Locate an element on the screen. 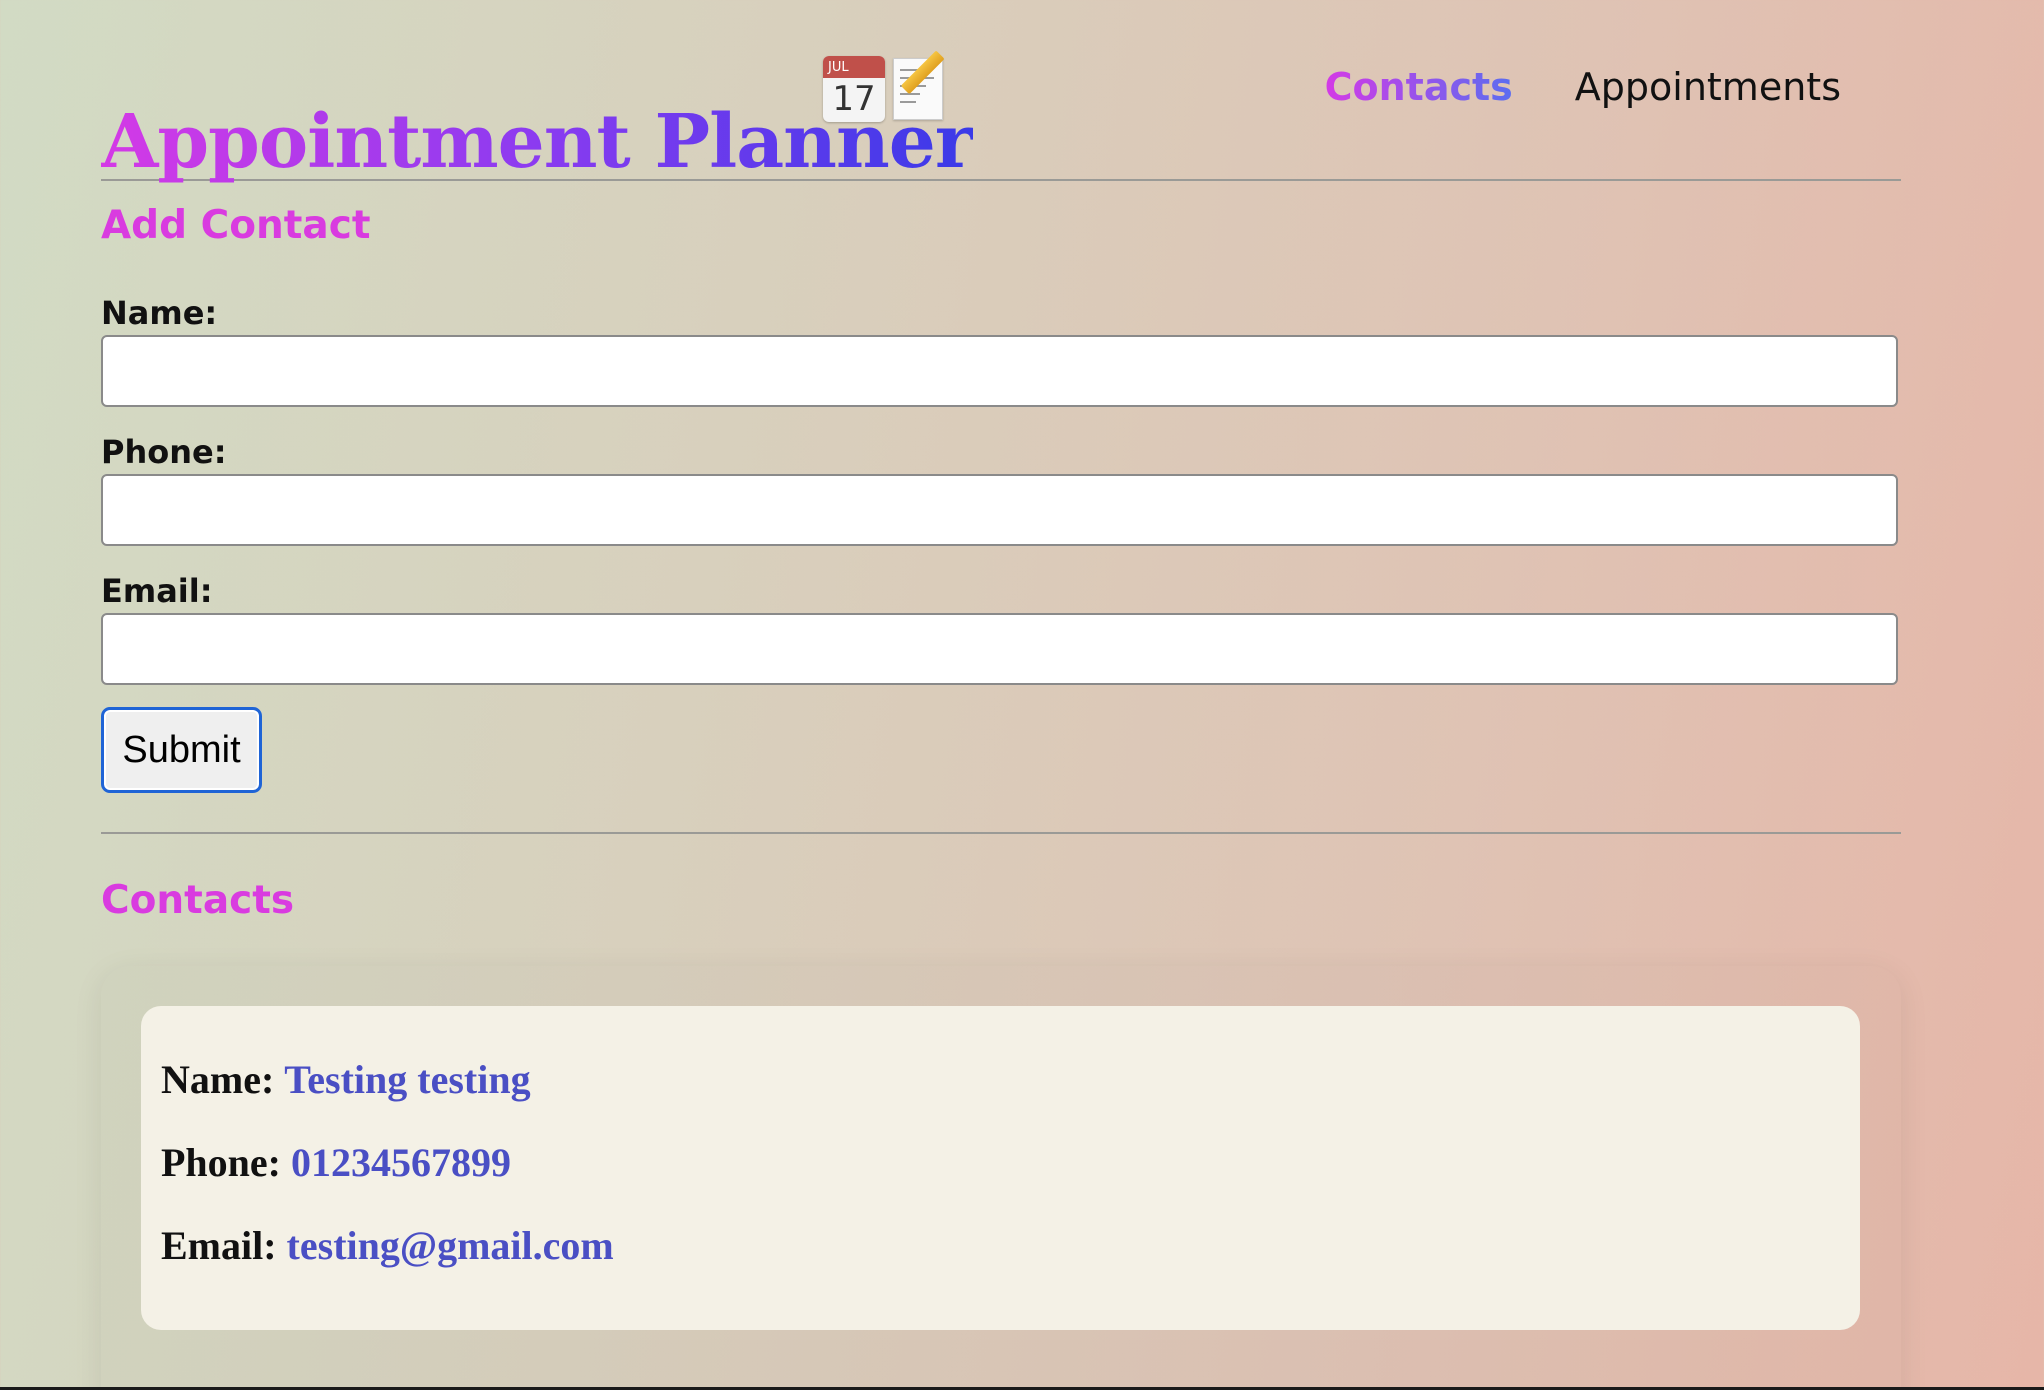 Image resolution: width=2044 pixels, height=1390 pixels. main-nav: Contacts Appointments is located at coordinates (1583, 87).